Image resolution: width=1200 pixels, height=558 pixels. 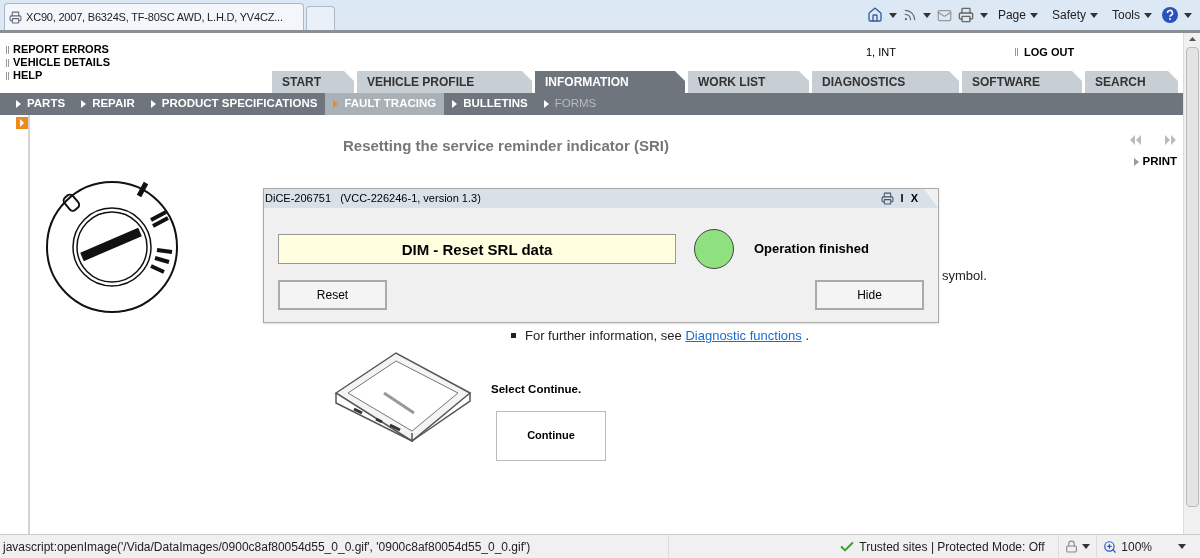 I want to click on scroll-up-icon, so click(x=1192, y=39).